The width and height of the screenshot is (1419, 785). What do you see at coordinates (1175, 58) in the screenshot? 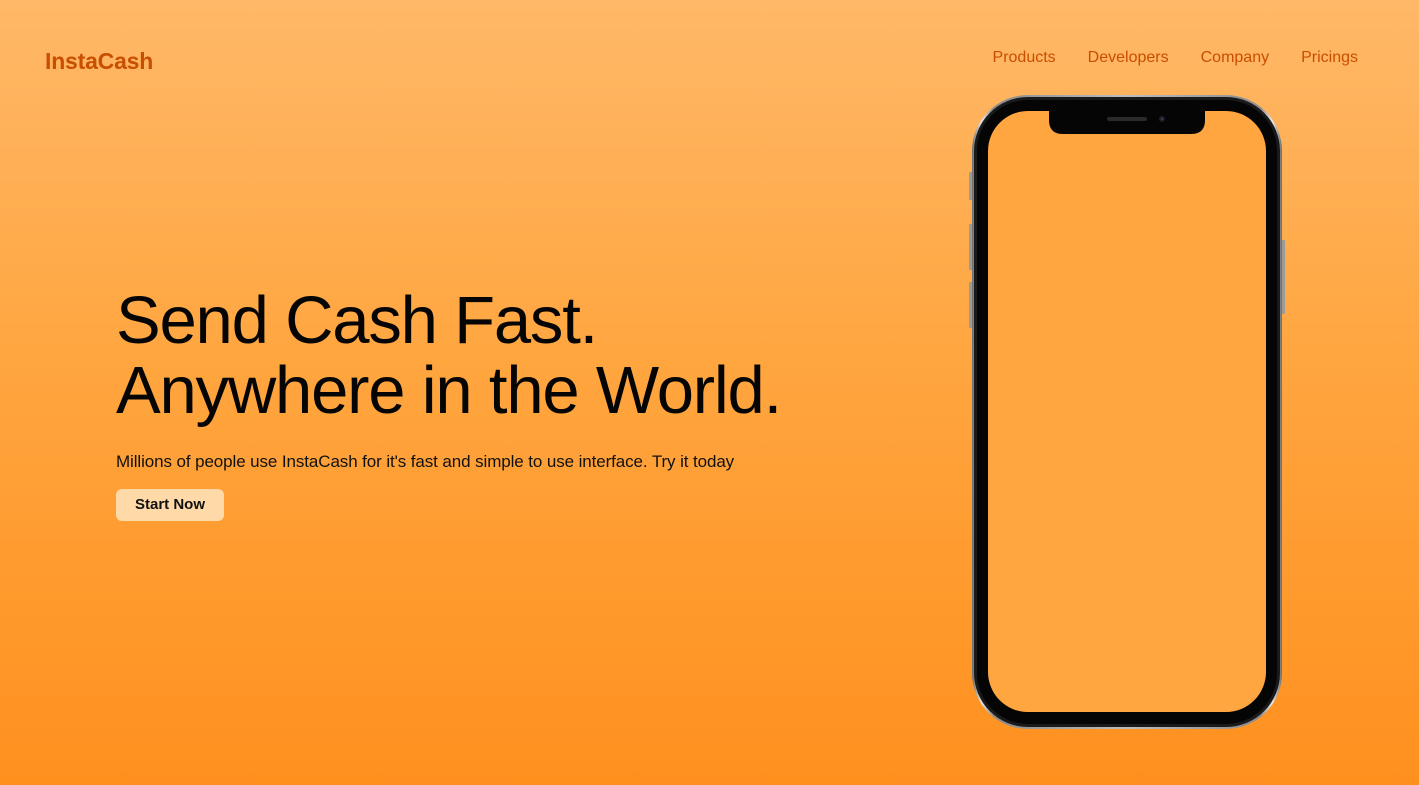
I see `top-nav: Products Developers Company Pricings` at bounding box center [1175, 58].